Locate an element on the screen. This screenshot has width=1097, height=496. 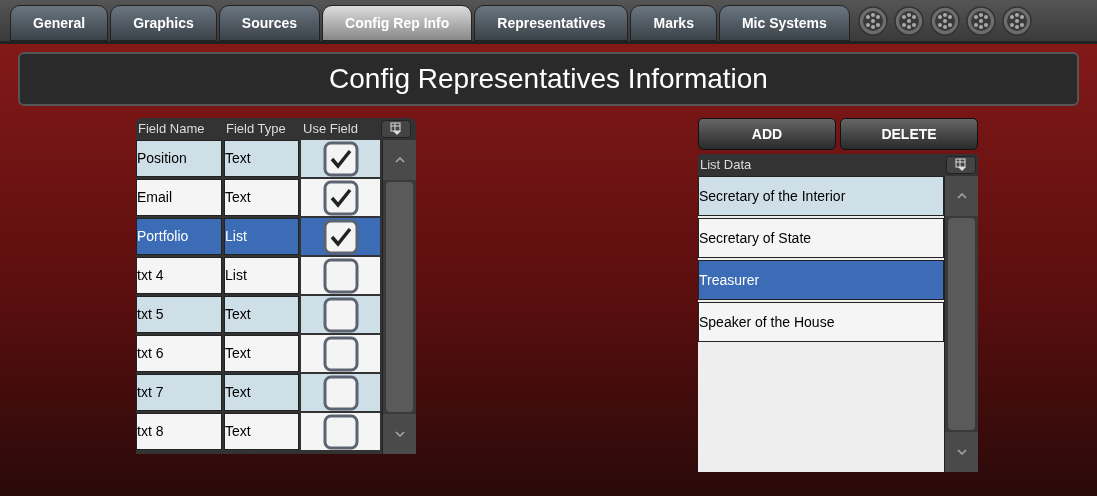
table-row: Portfolio List is located at coordinates (259, 236).